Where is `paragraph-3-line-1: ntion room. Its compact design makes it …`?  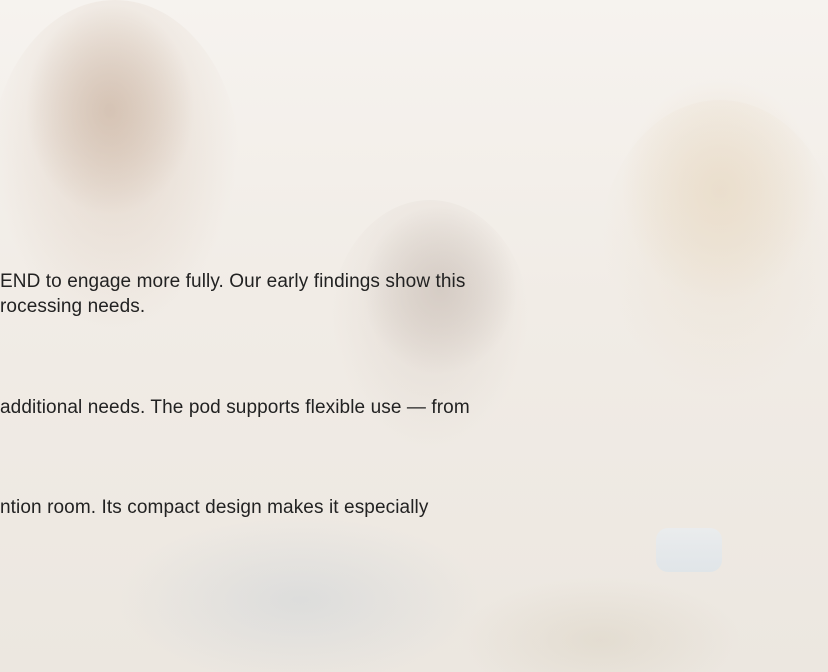 paragraph-3-line-1: ntion room. Its compact design makes it … is located at coordinates (214, 507).